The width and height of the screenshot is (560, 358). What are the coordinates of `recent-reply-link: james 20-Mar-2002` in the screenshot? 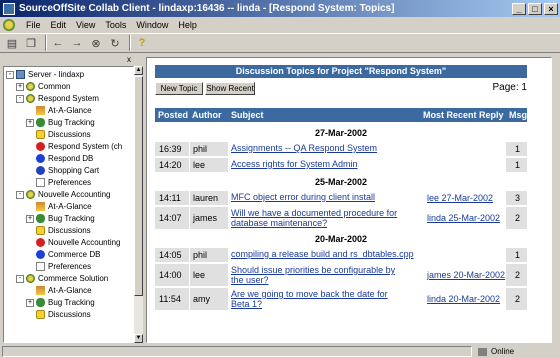 It's located at (466, 275).